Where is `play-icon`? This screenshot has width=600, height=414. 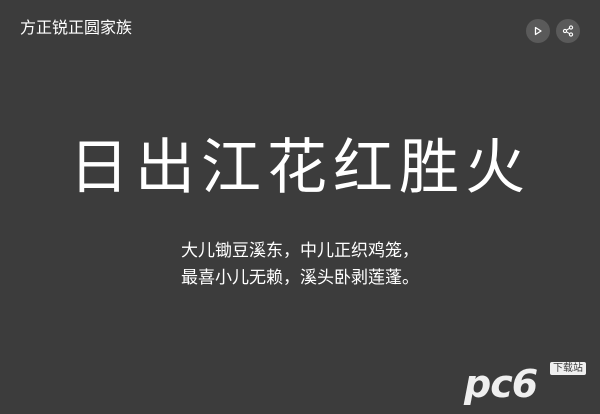 play-icon is located at coordinates (538, 31).